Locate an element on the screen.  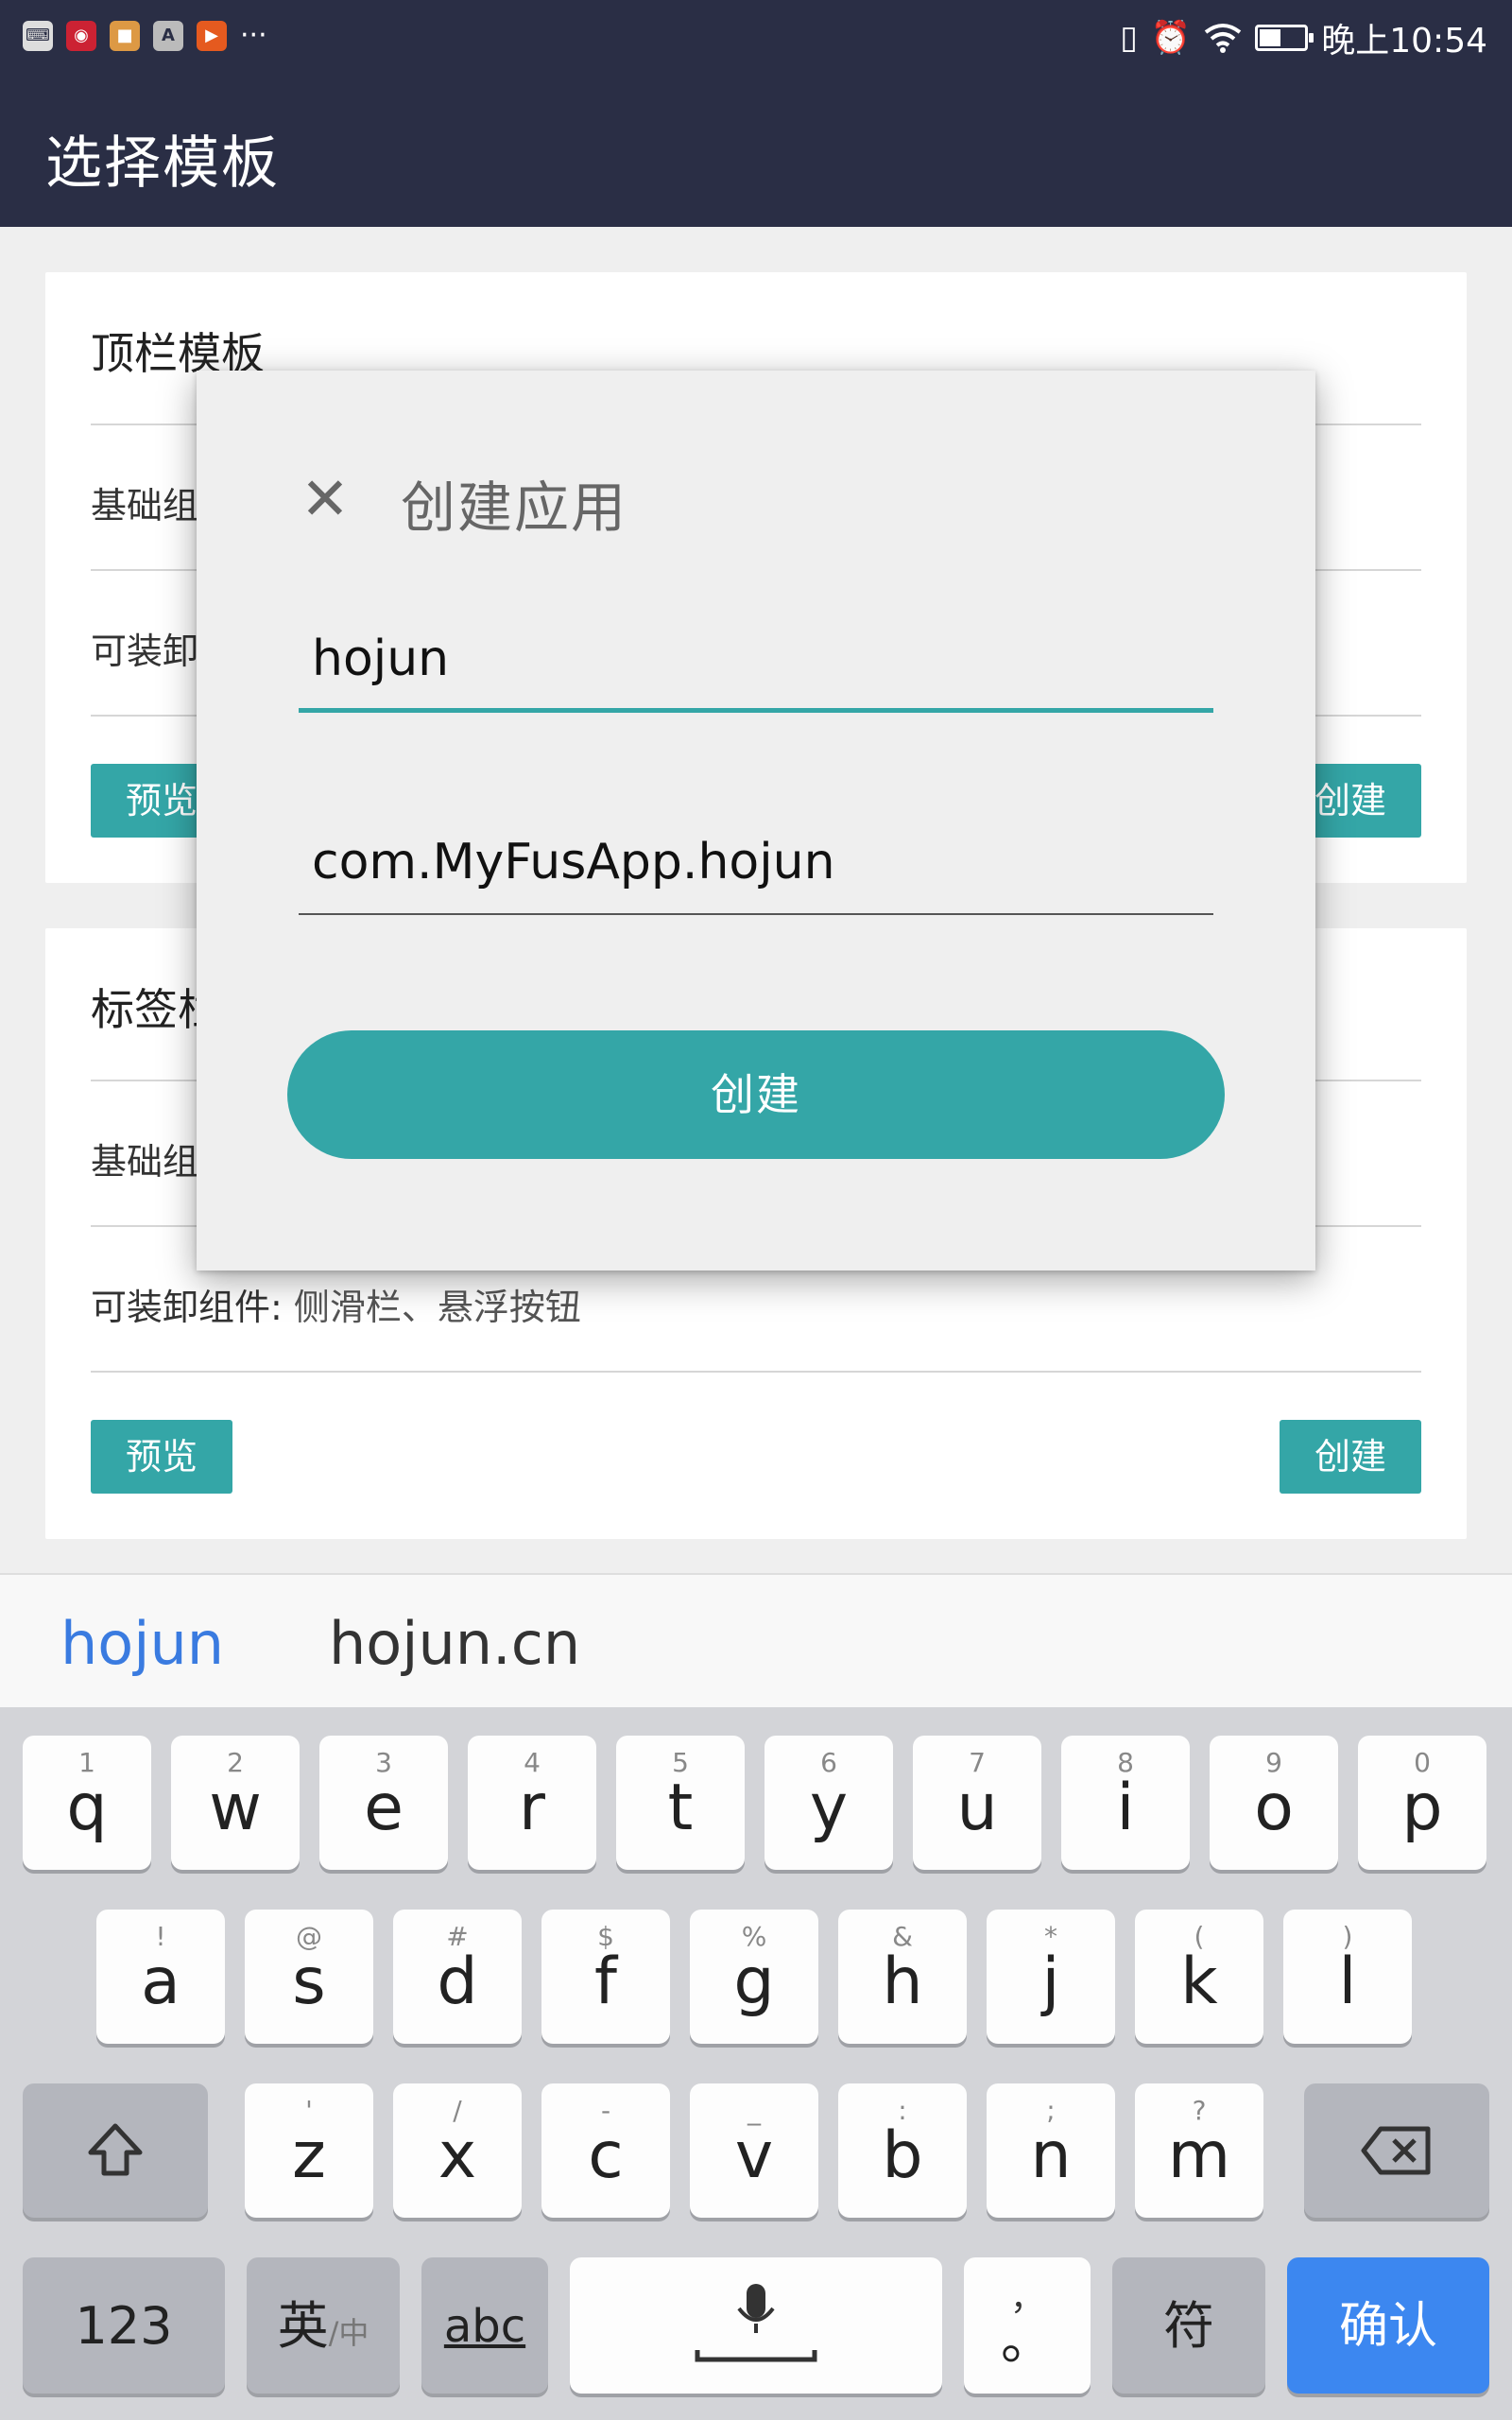
key-c: -c is located at coordinates (605, 2150).